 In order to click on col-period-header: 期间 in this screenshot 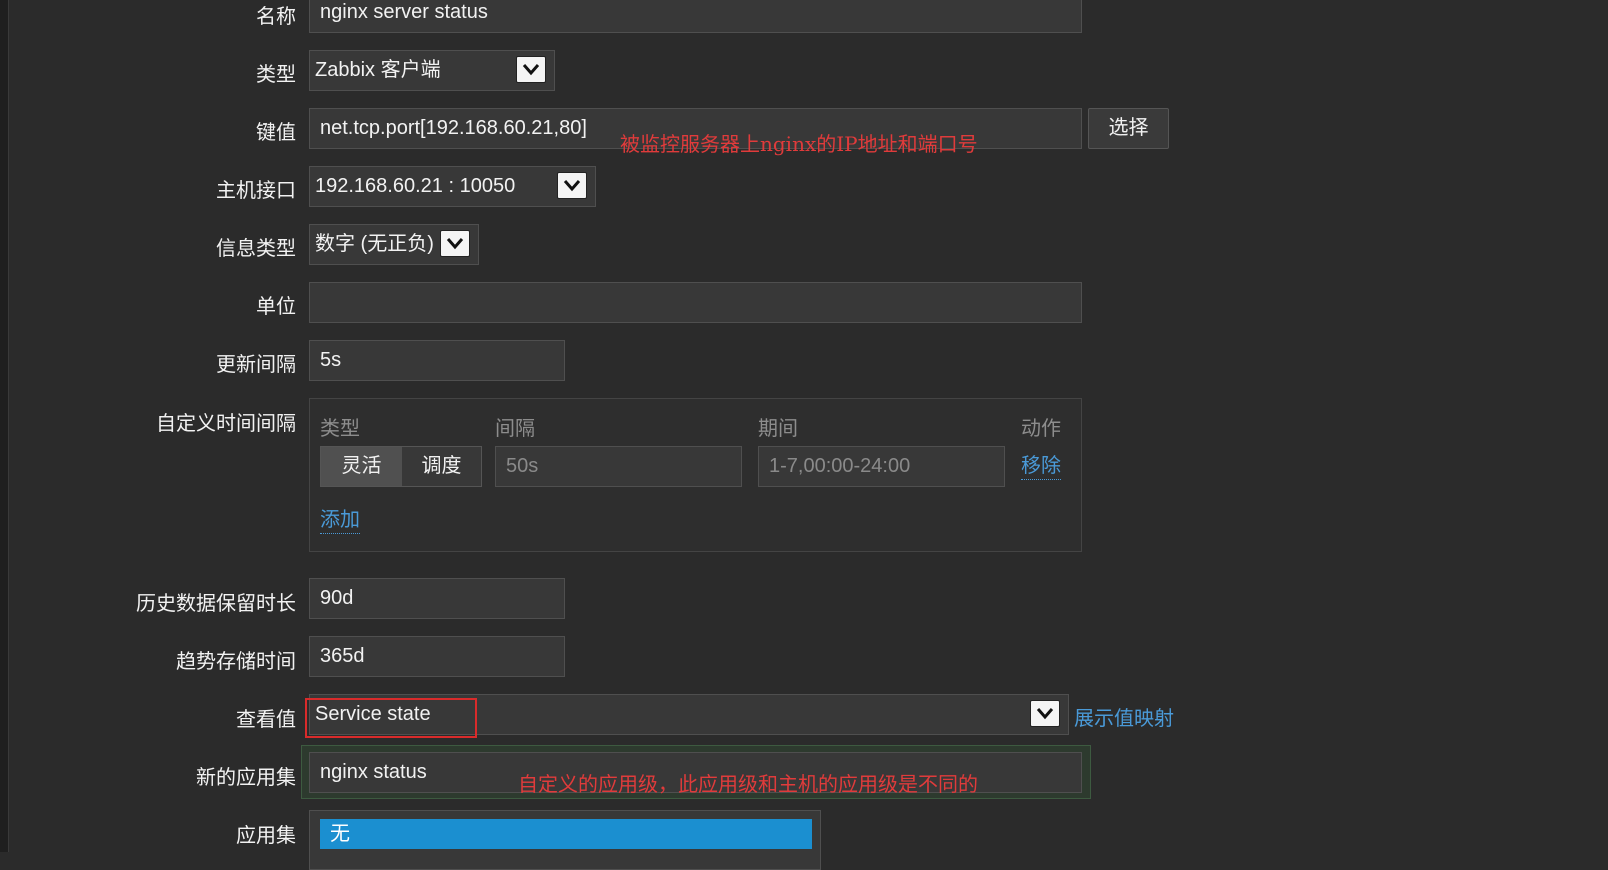, I will do `click(778, 429)`.